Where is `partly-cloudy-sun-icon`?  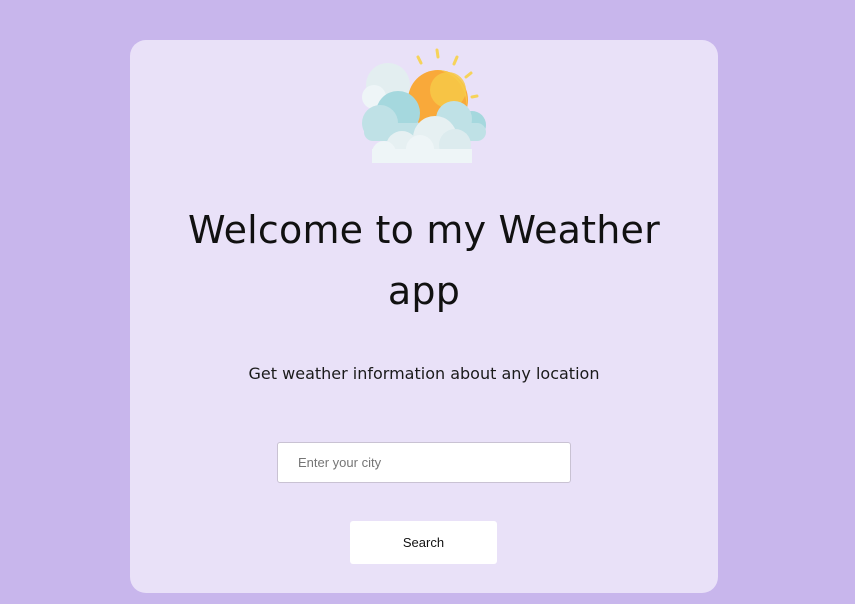
partly-cloudy-sun-icon is located at coordinates (424, 105).